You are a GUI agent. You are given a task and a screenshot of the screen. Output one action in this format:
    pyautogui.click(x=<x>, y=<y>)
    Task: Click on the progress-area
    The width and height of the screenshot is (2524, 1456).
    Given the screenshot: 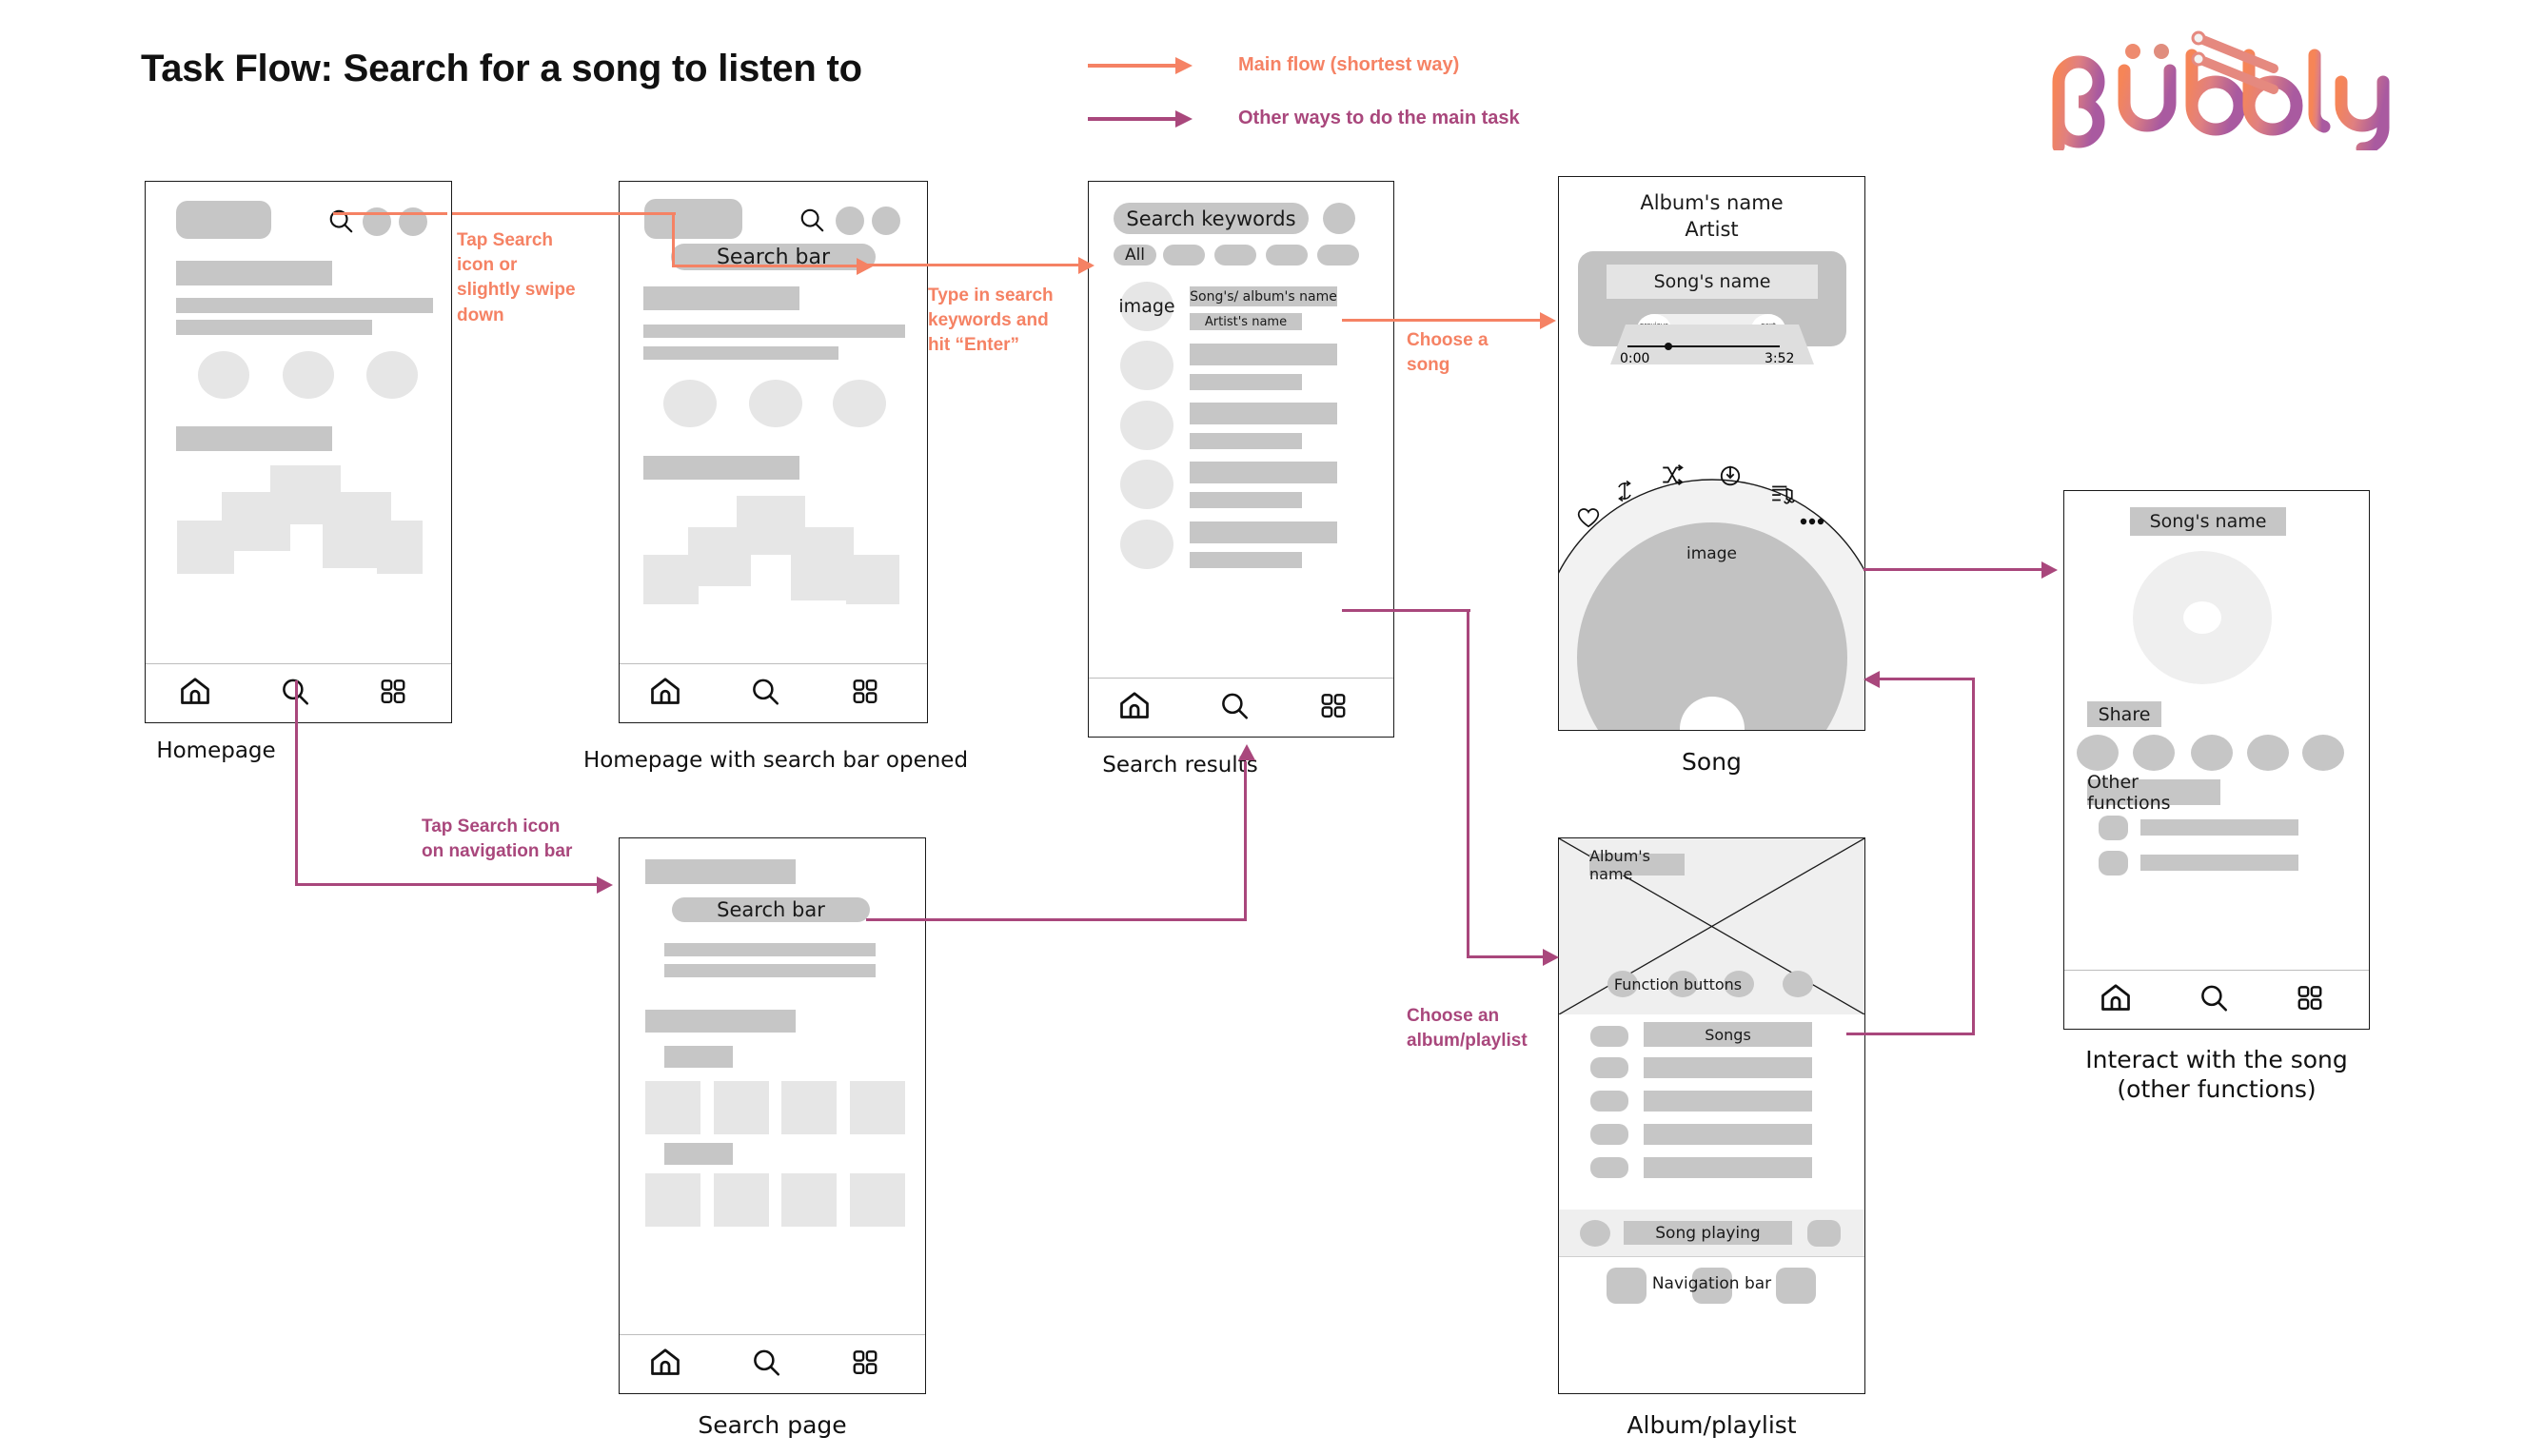 What is the action you would take?
    pyautogui.click(x=1712, y=344)
    